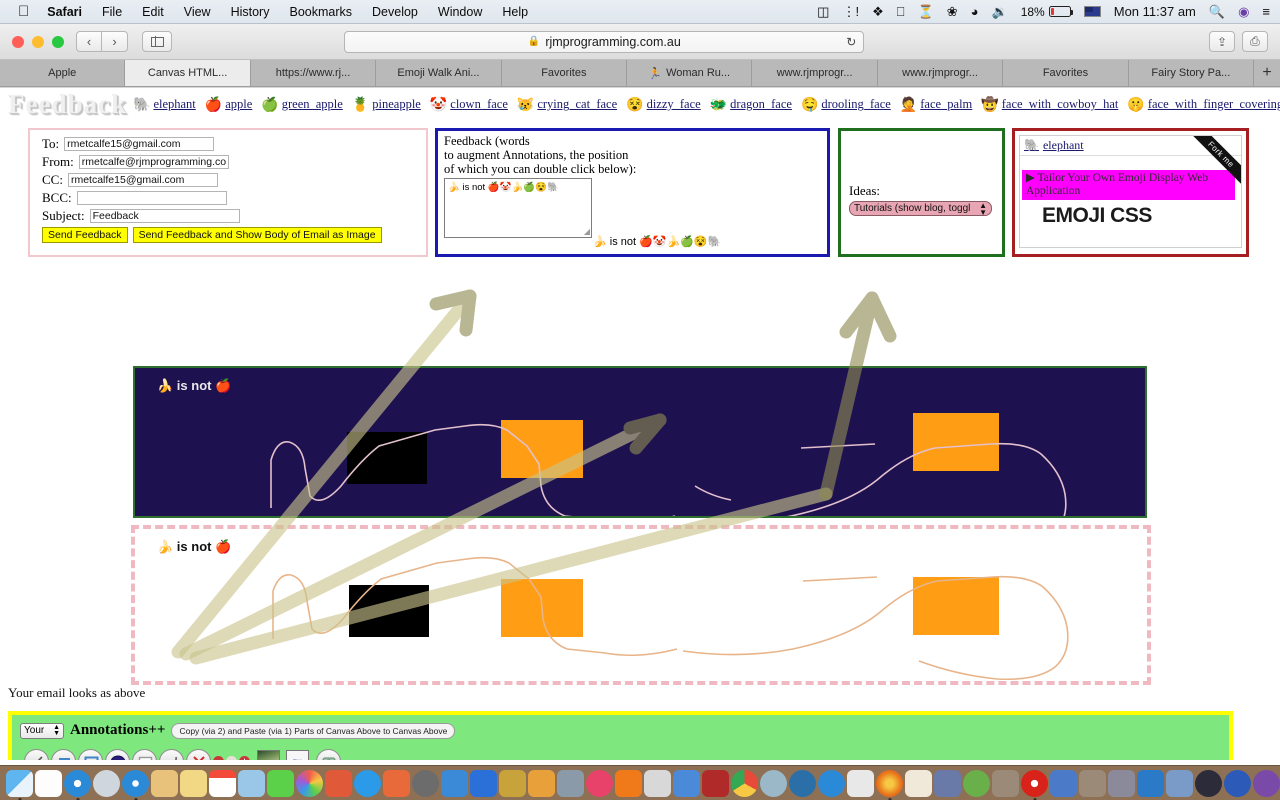 Image resolution: width=1280 pixels, height=800 pixels. I want to click on tab-favorites-1: Favorites, so click(564, 73).